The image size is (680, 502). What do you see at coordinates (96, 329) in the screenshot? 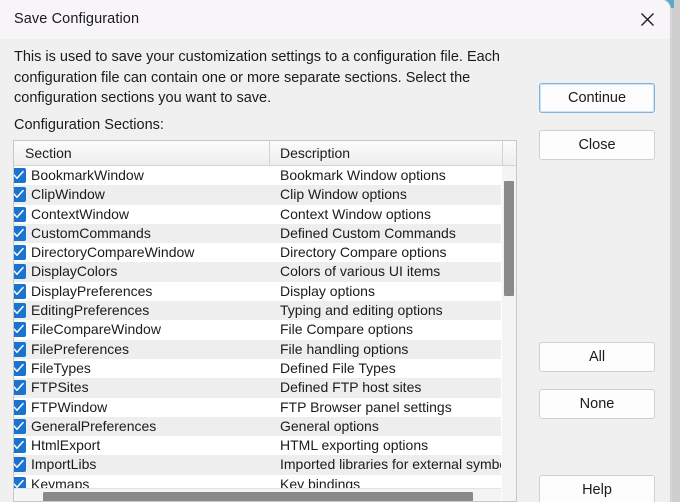
I see `row-section-name: FileCompareWindow` at bounding box center [96, 329].